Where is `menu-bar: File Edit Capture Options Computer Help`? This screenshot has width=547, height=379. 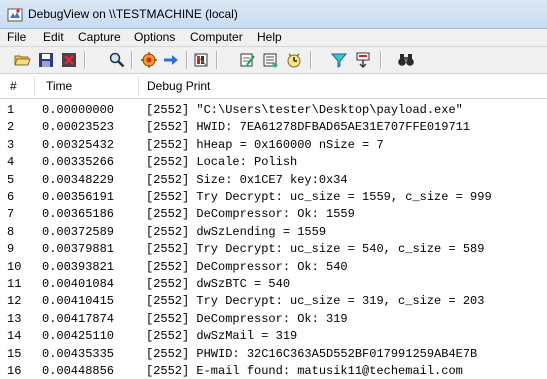 menu-bar: File Edit Capture Options Computer Help is located at coordinates (273, 38).